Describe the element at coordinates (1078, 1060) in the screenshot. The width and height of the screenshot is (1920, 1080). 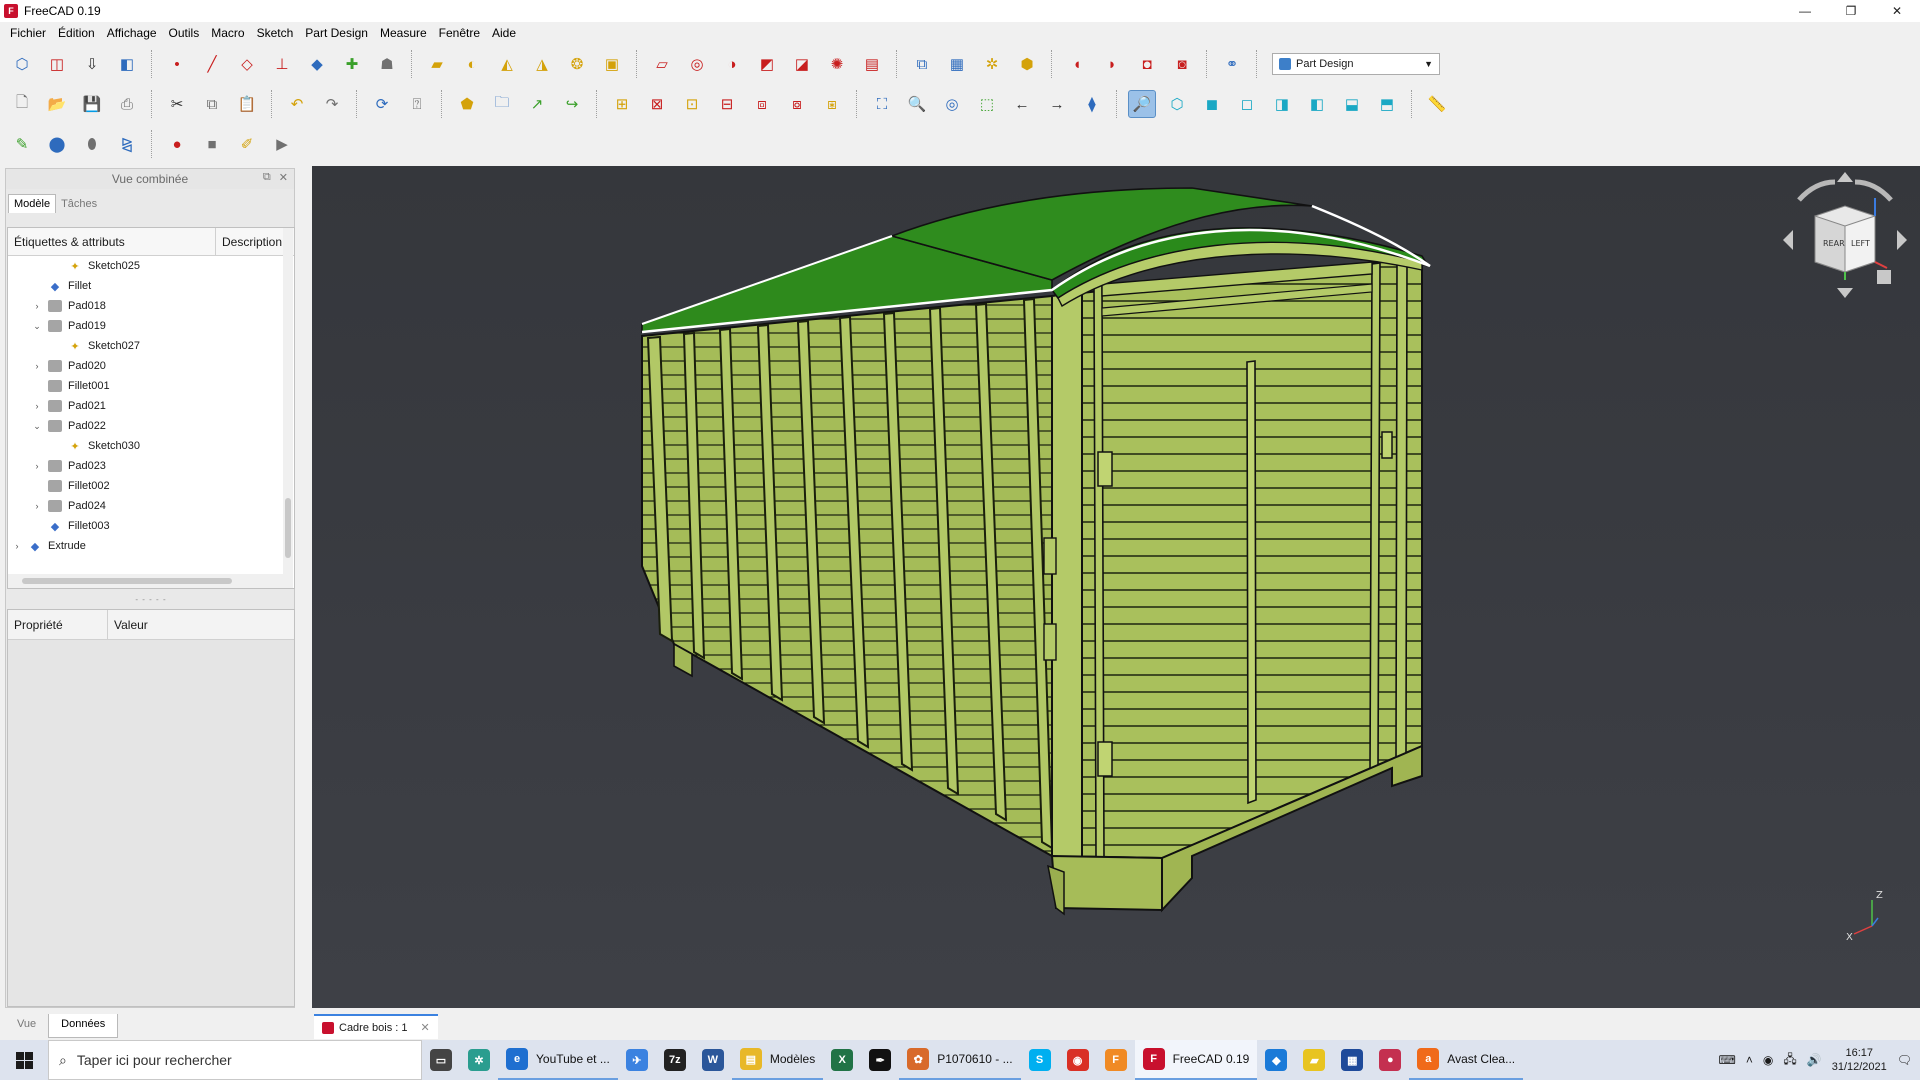
I see `taskbar-chrome-app: ◉` at that location.